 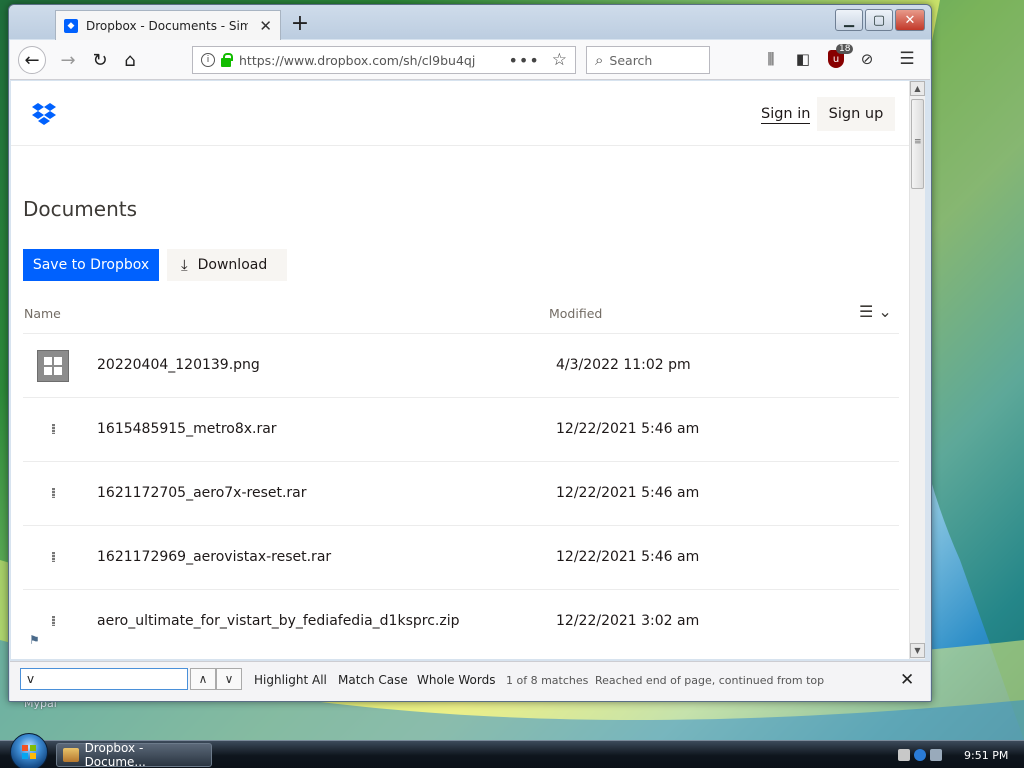 What do you see at coordinates (631, 60) in the screenshot?
I see `search-placeholder: Search` at bounding box center [631, 60].